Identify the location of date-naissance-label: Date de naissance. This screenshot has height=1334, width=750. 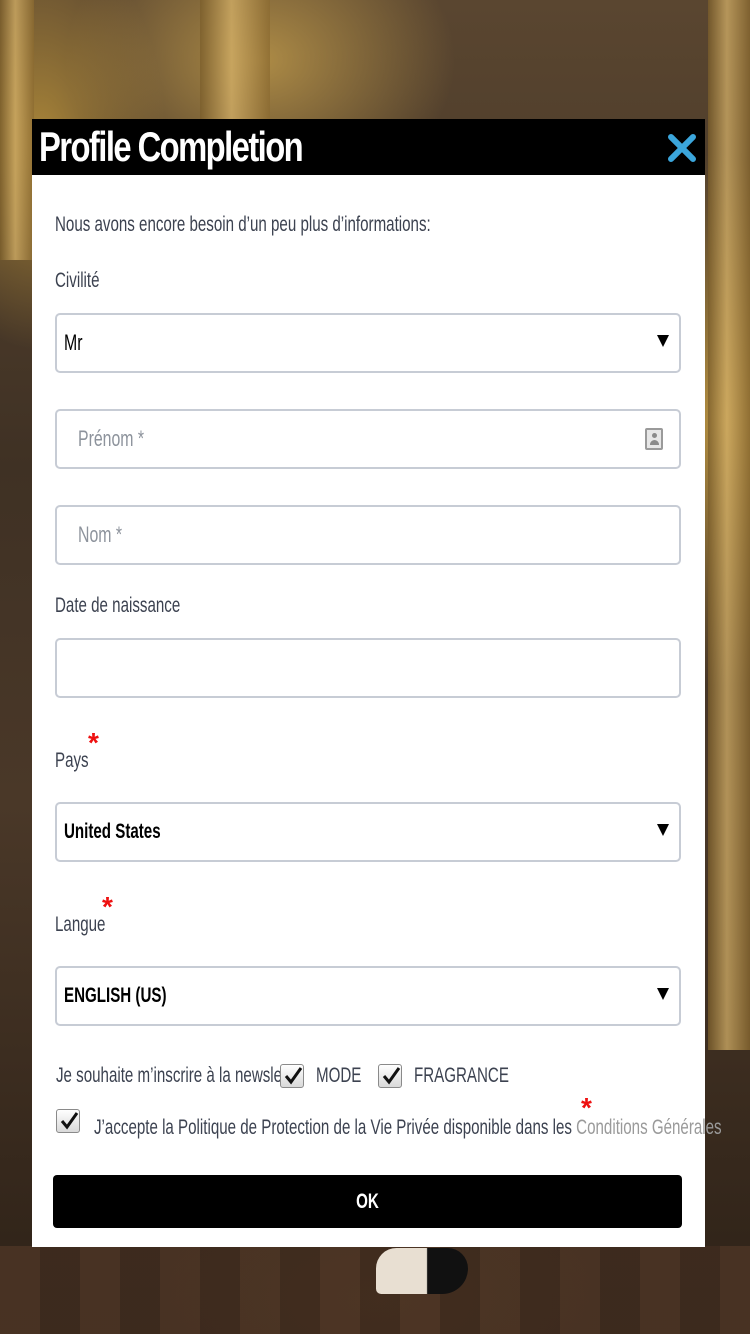
(118, 605).